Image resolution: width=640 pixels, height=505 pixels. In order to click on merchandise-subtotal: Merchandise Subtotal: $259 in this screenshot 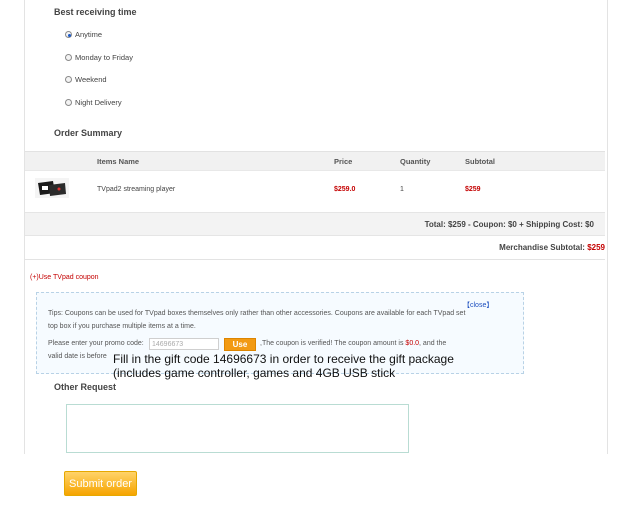, I will do `click(552, 247)`.